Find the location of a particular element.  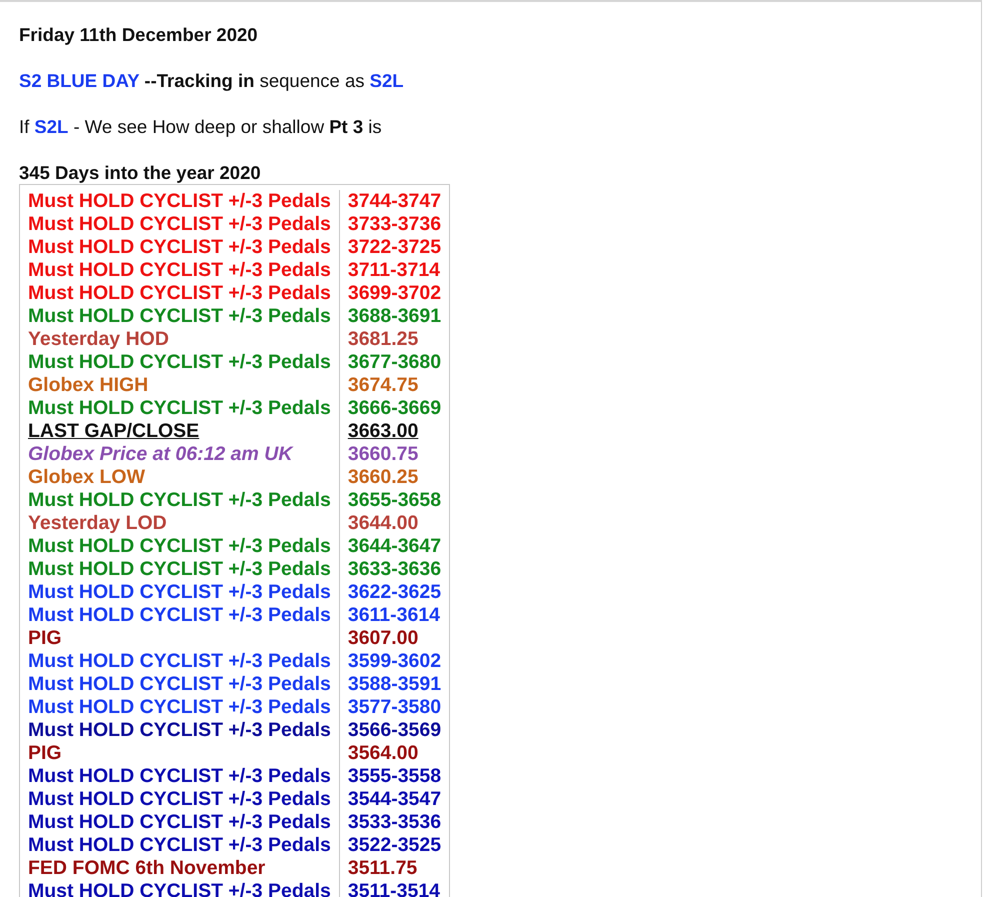

level-label: LAST GAP/CLOSE is located at coordinates (180, 431).